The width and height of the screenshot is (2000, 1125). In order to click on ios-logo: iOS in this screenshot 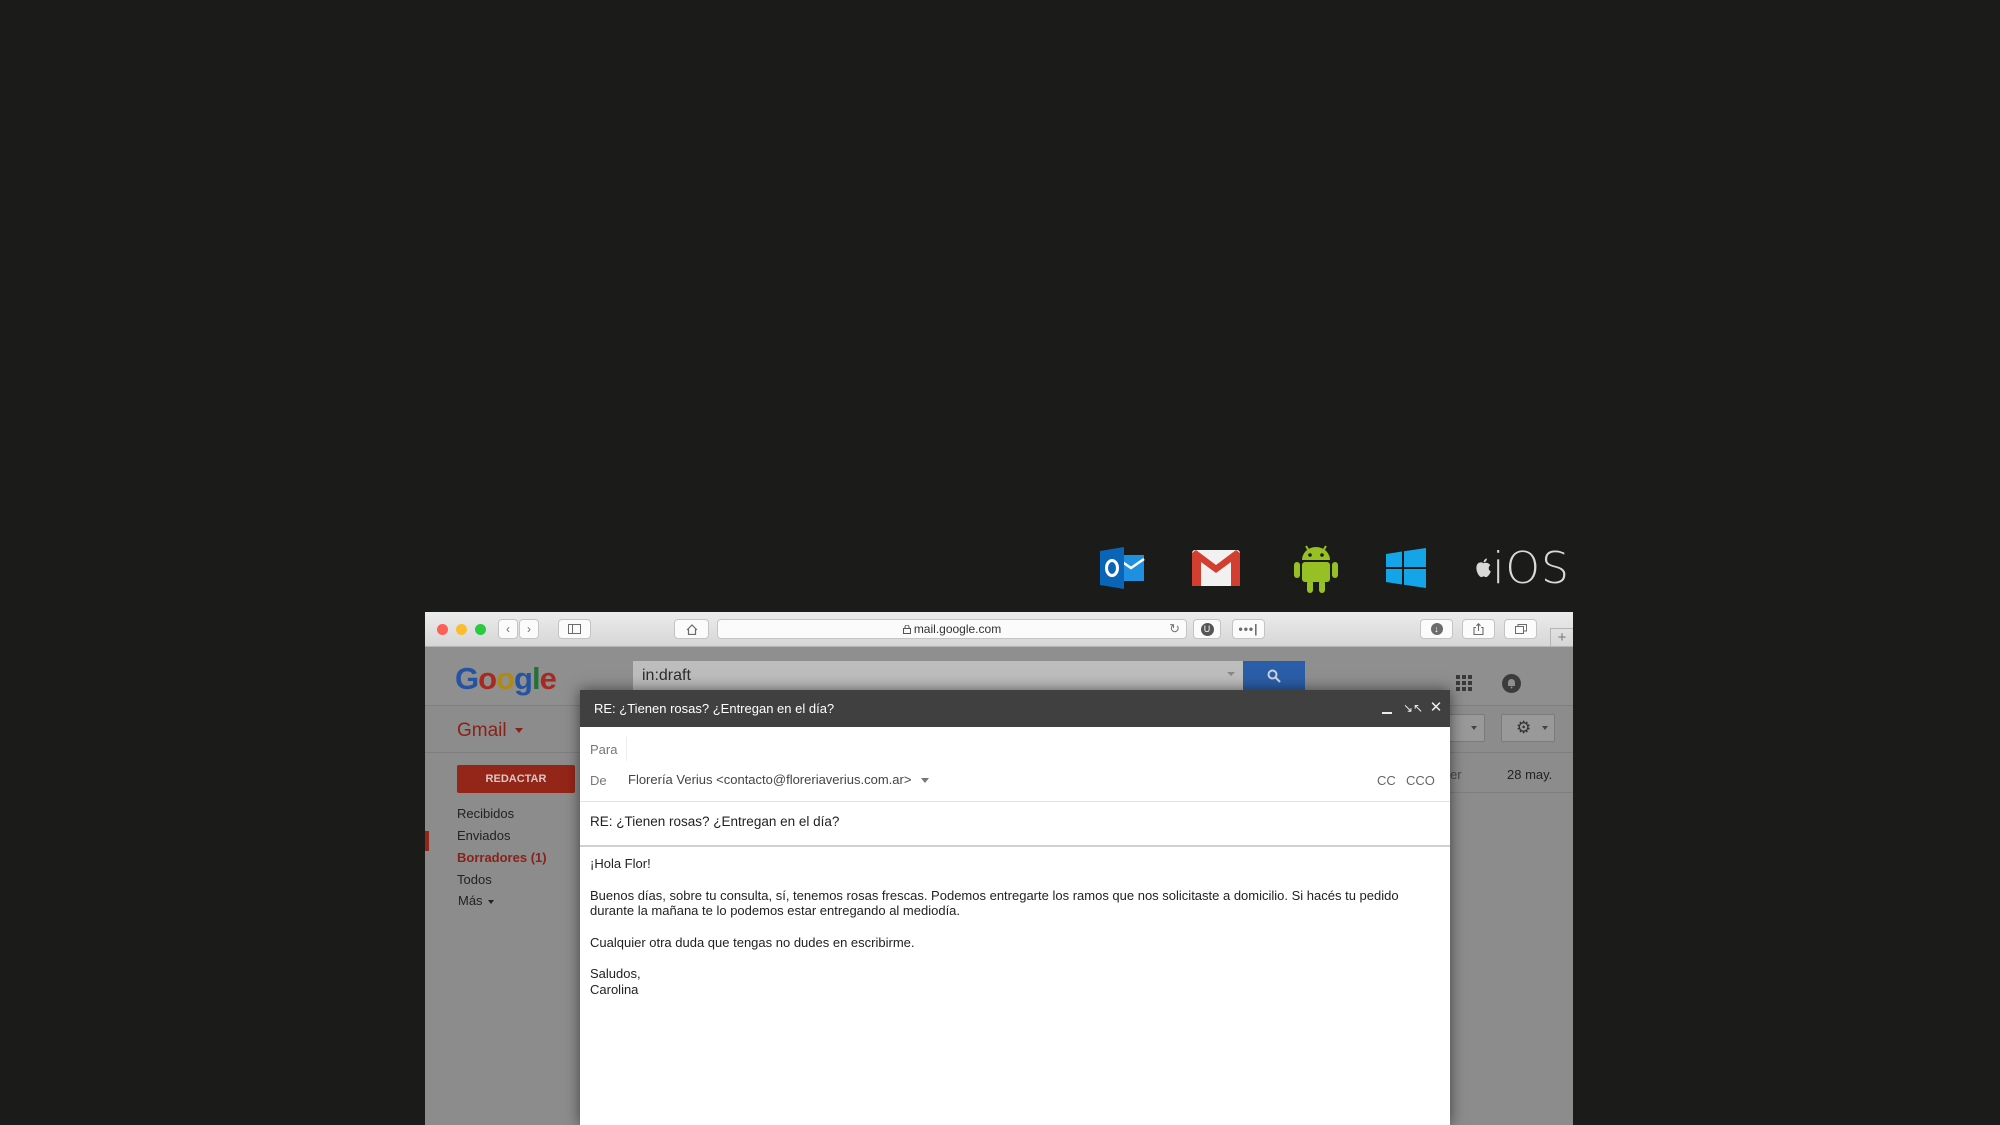, I will do `click(1522, 568)`.